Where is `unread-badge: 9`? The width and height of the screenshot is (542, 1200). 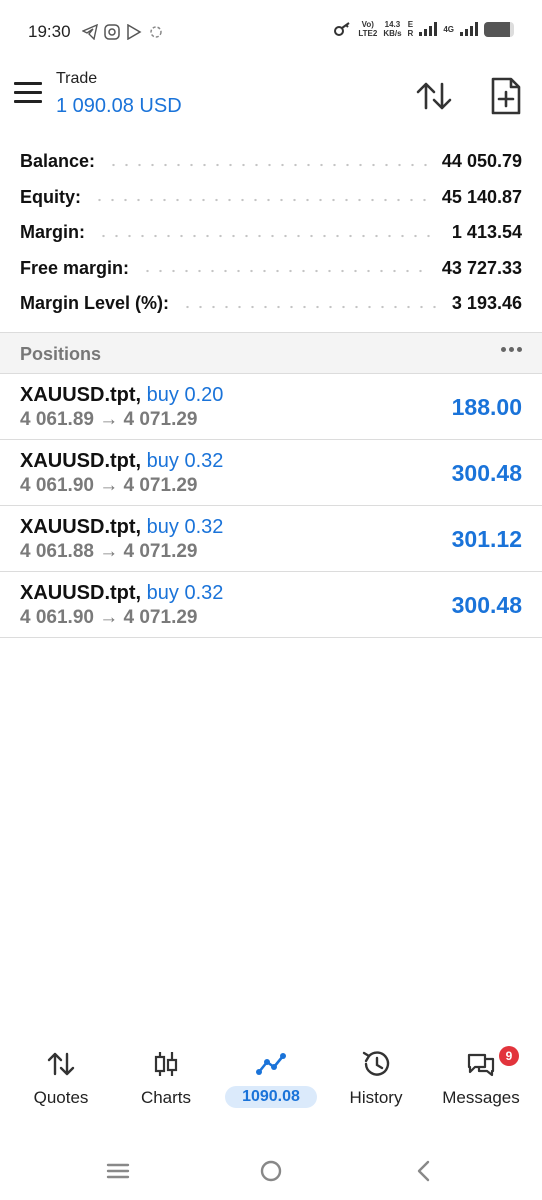 unread-badge: 9 is located at coordinates (509, 1056).